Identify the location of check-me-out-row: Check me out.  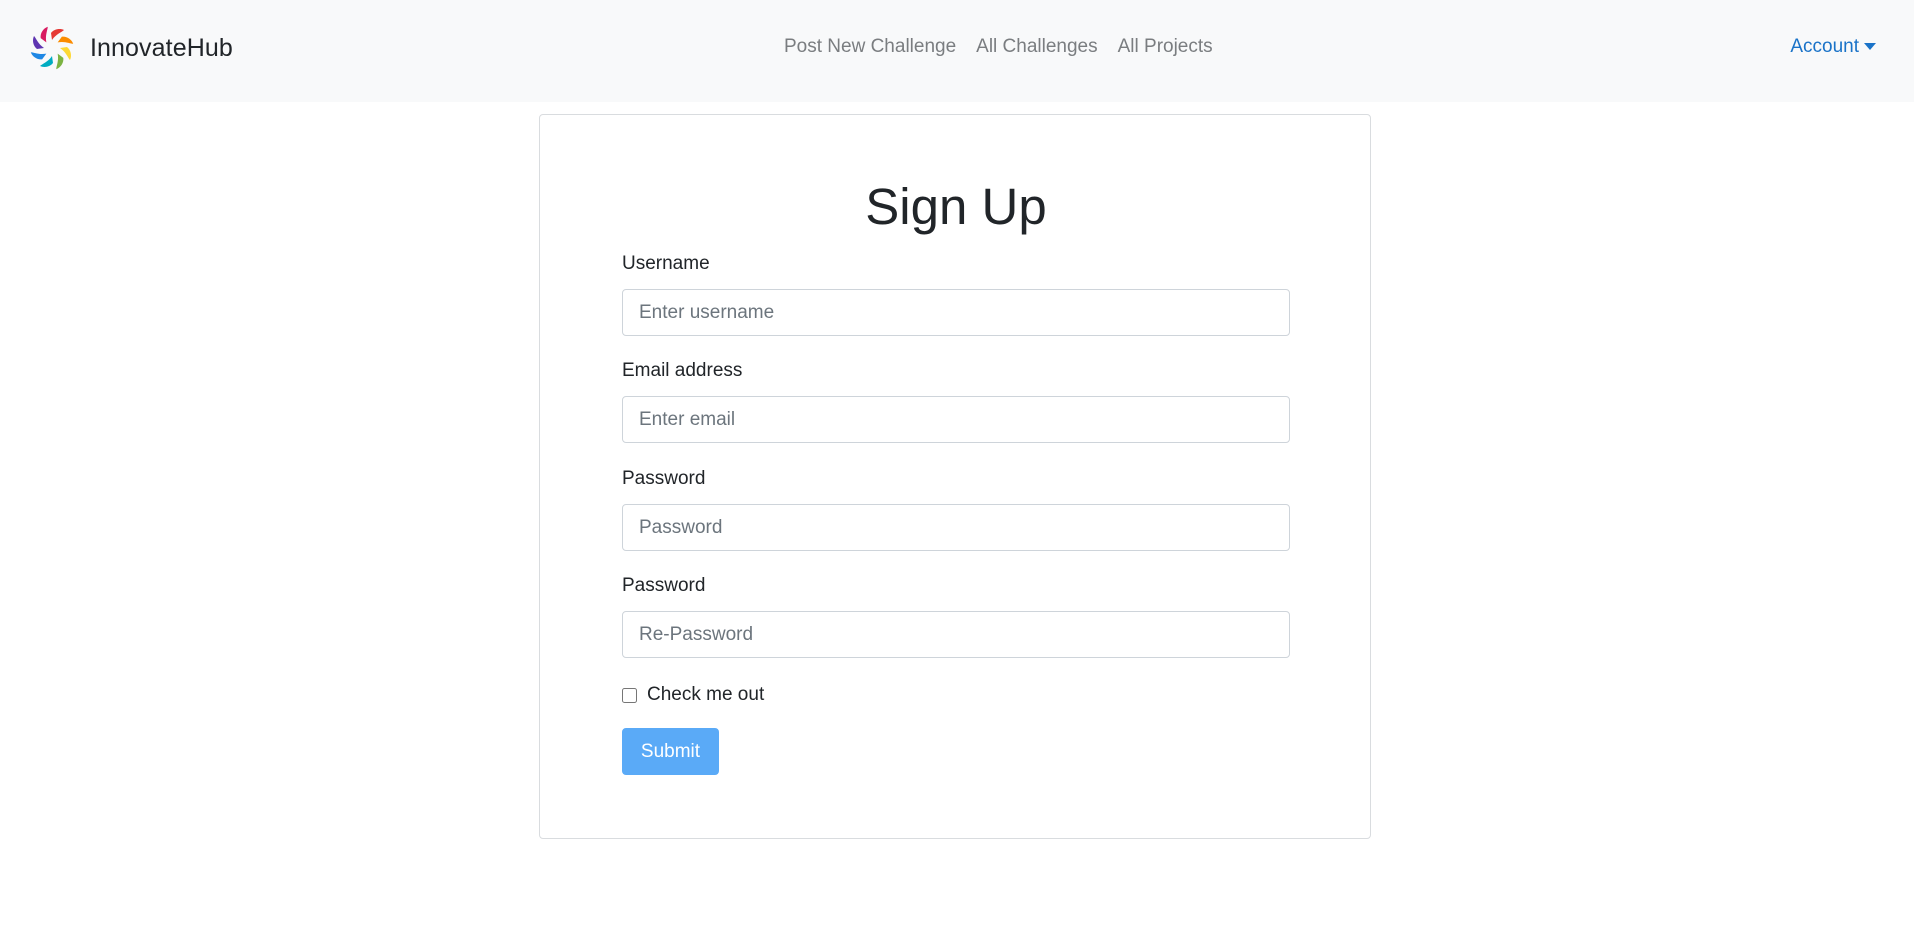
(693, 695).